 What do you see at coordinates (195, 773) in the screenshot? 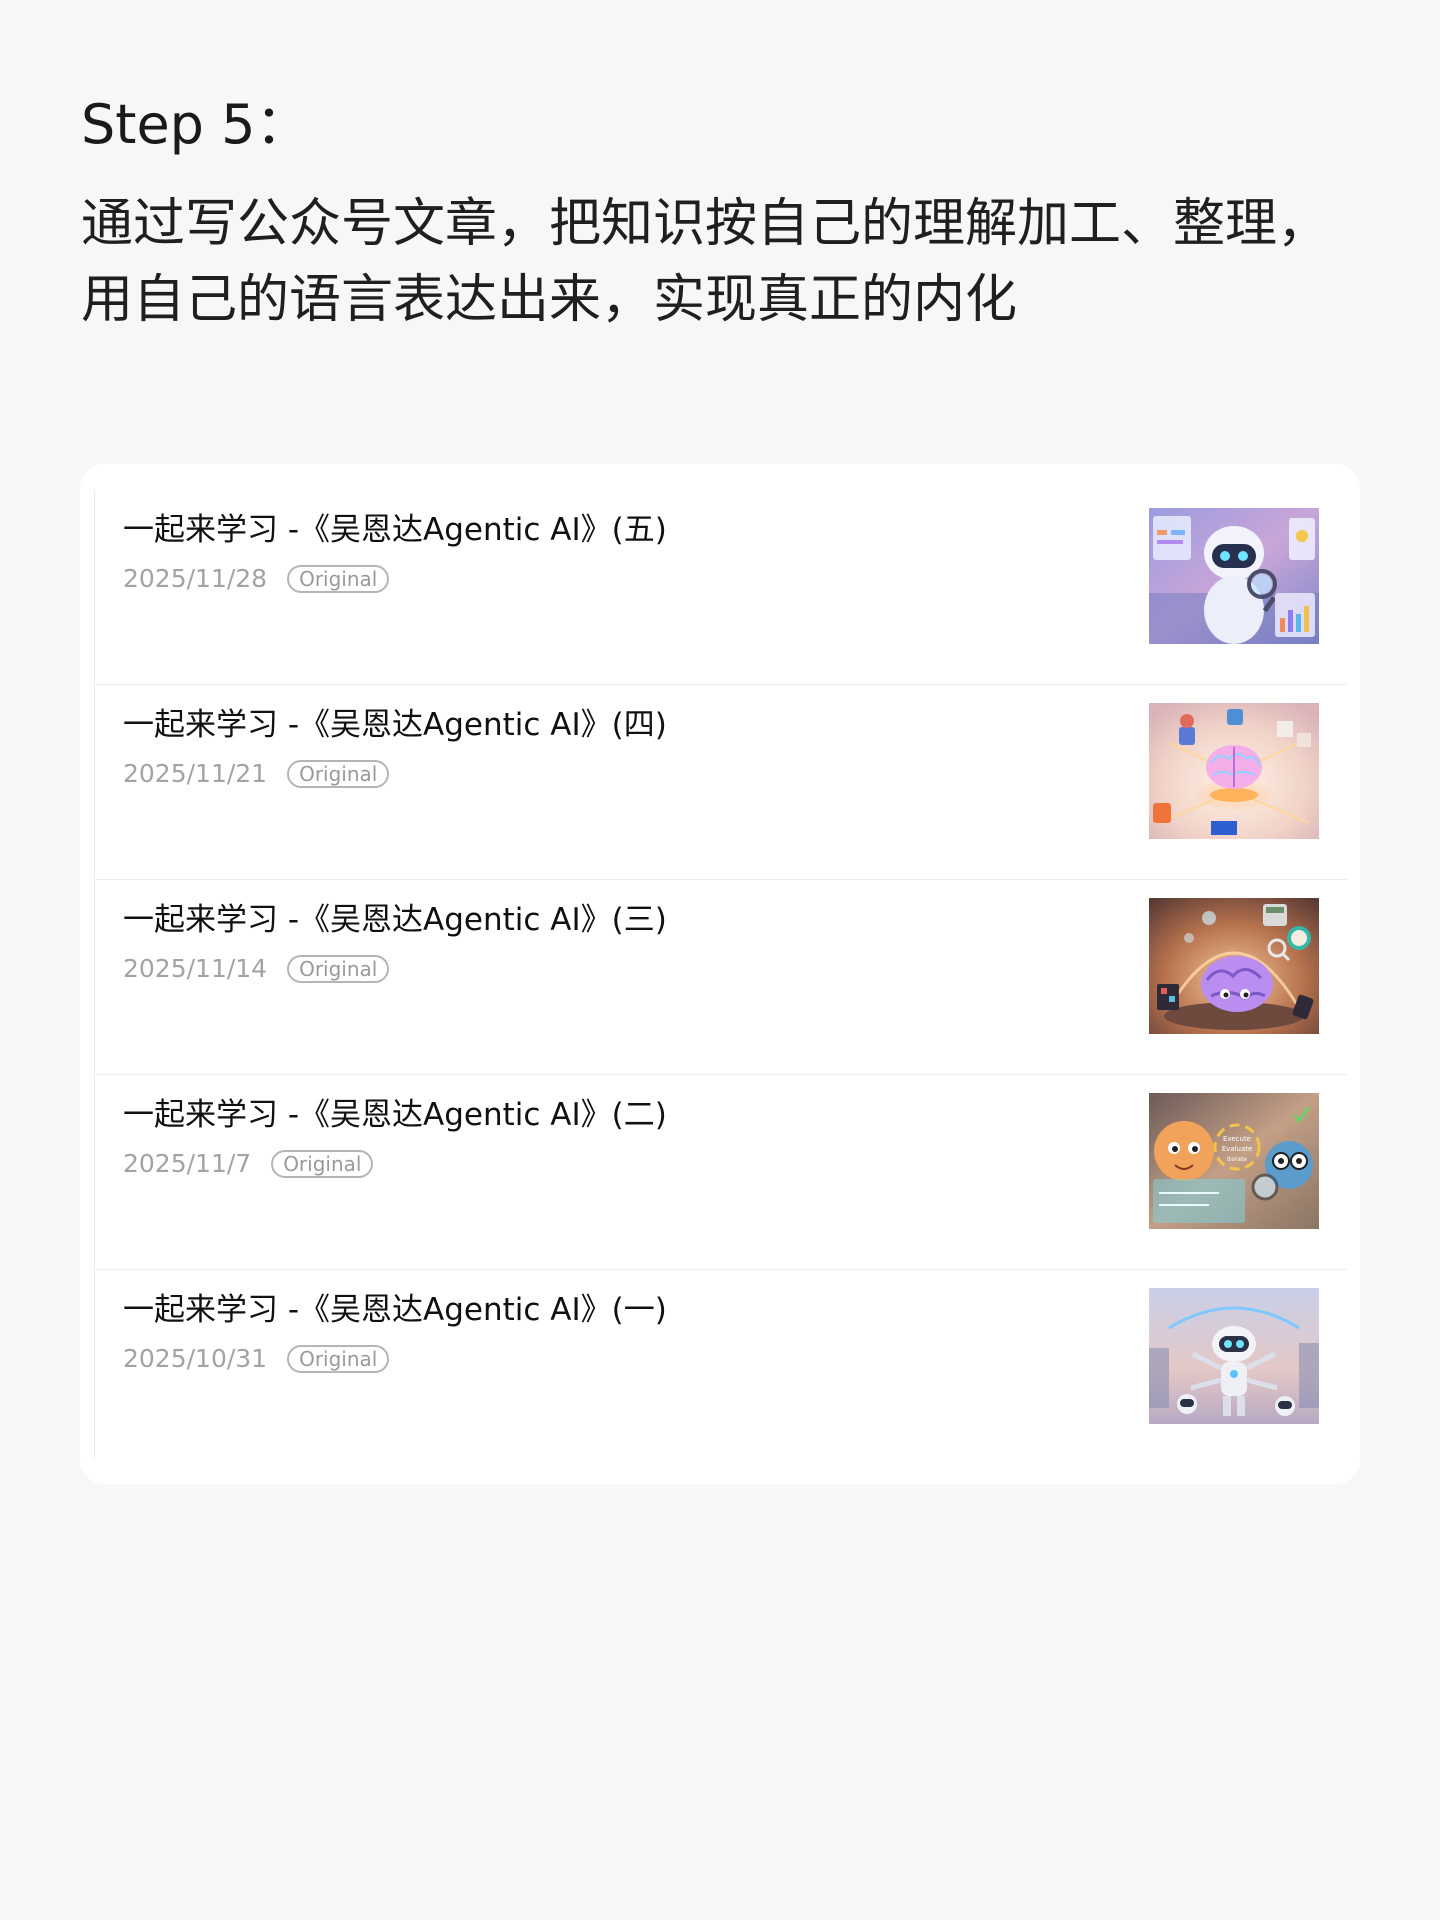
I see `article-date: 2025/11/21` at bounding box center [195, 773].